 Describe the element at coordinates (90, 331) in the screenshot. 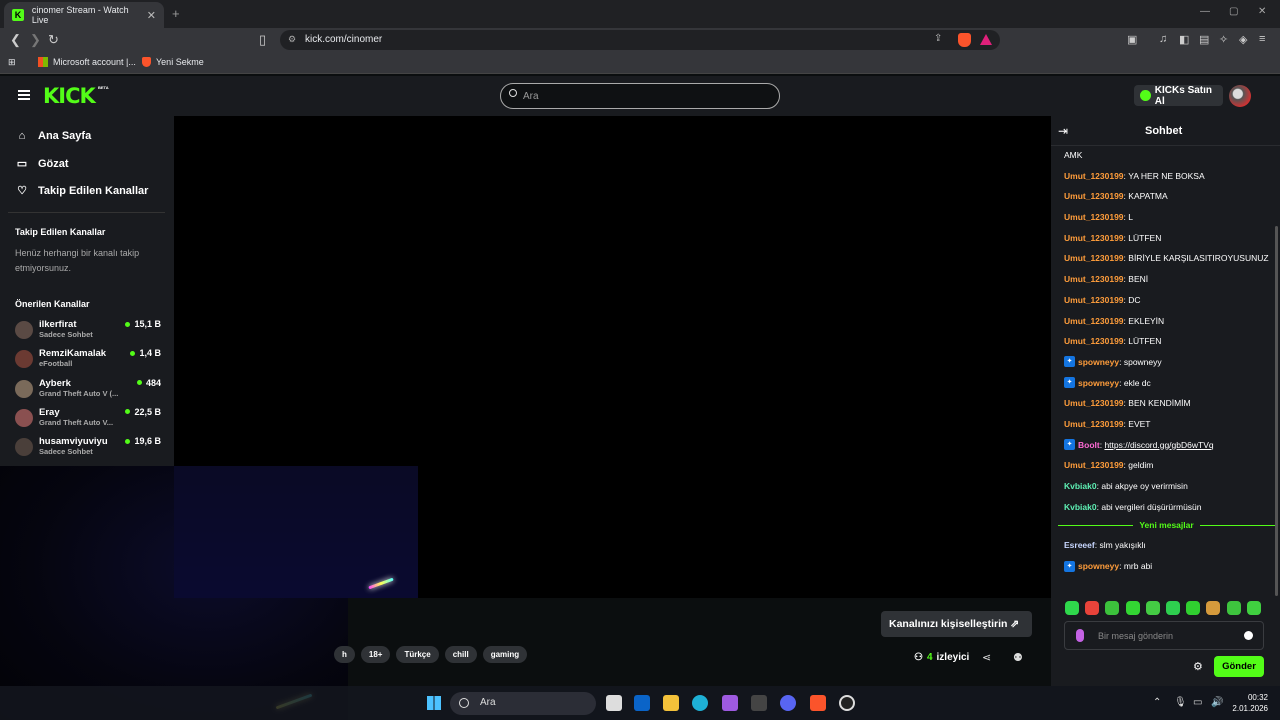

I see `recommended-channel: ilkerfirat Sadece Sohbet 15,1 B` at that location.